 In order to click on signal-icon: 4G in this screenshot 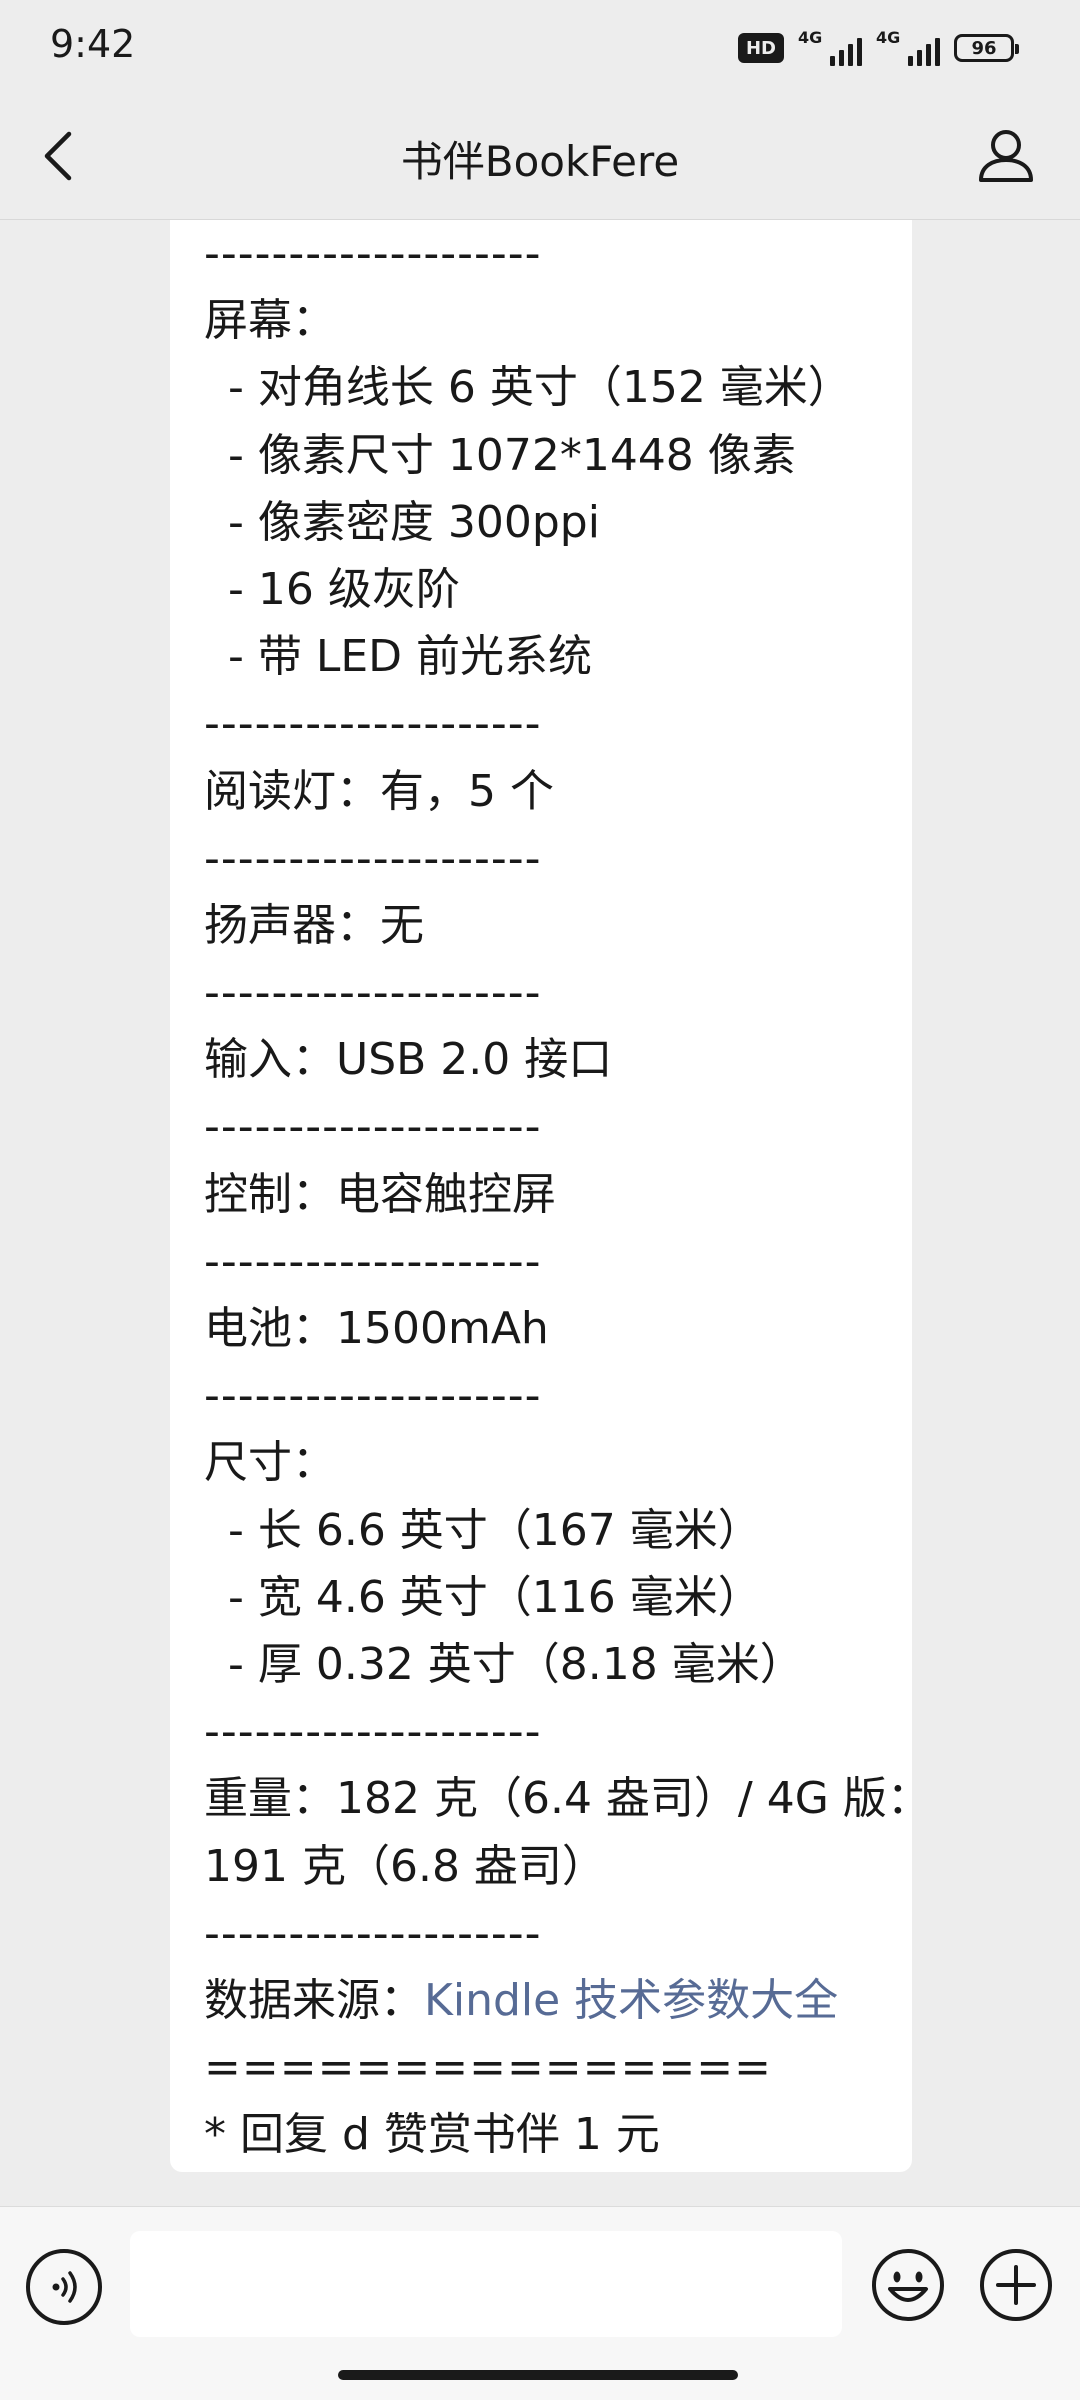, I will do `click(830, 48)`.